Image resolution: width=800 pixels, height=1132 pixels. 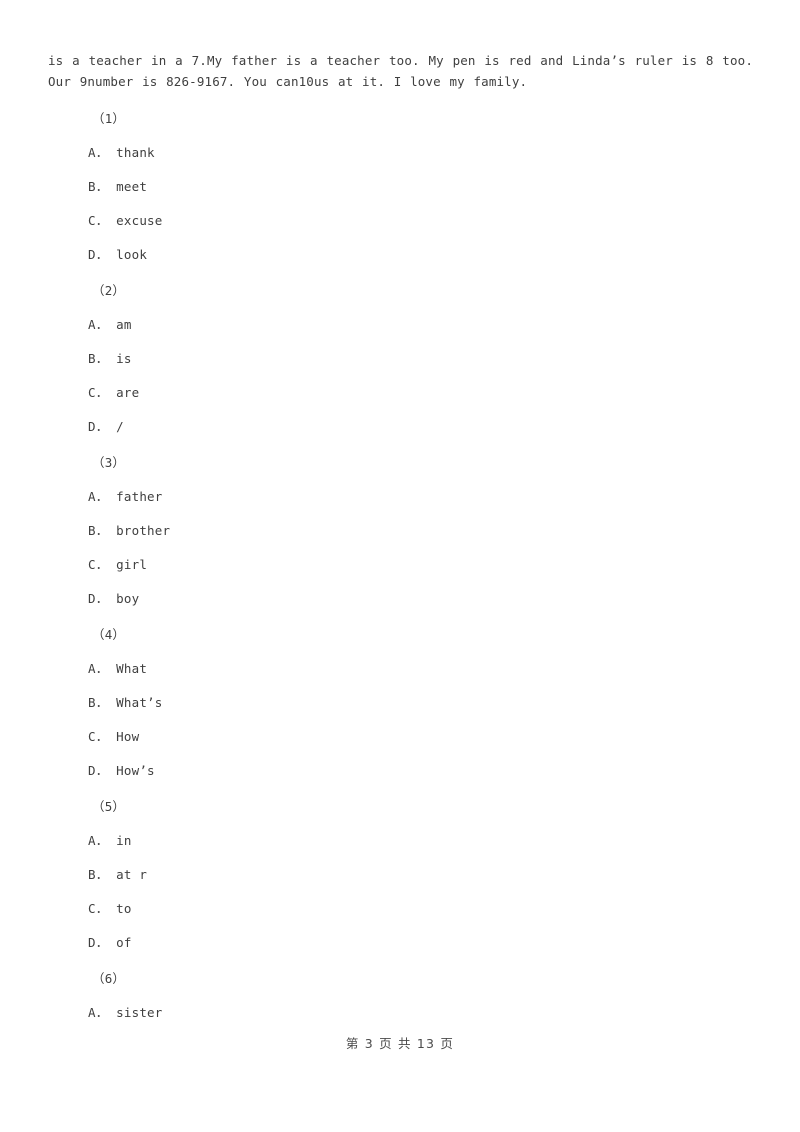 What do you see at coordinates (444, 221) in the screenshot?
I see `question-1-option-c: C． excuse` at bounding box center [444, 221].